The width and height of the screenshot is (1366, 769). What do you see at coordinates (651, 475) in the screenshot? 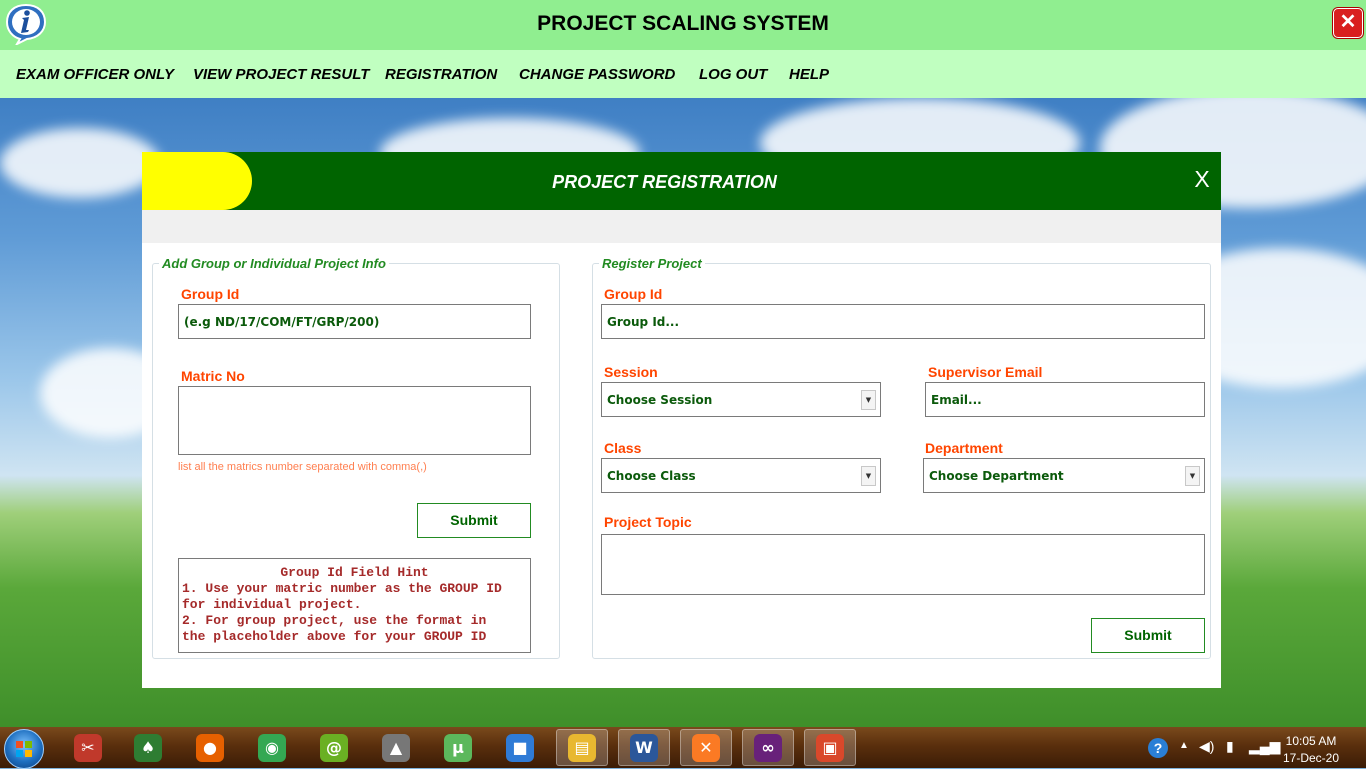
I see `class-selected-value: Choose Class` at bounding box center [651, 475].